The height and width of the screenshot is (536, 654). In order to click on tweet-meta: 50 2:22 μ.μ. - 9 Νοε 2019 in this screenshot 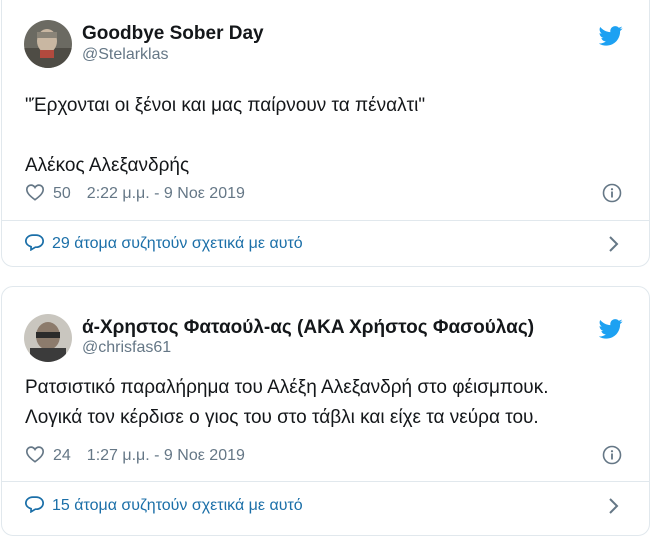, I will do `click(135, 194)`.